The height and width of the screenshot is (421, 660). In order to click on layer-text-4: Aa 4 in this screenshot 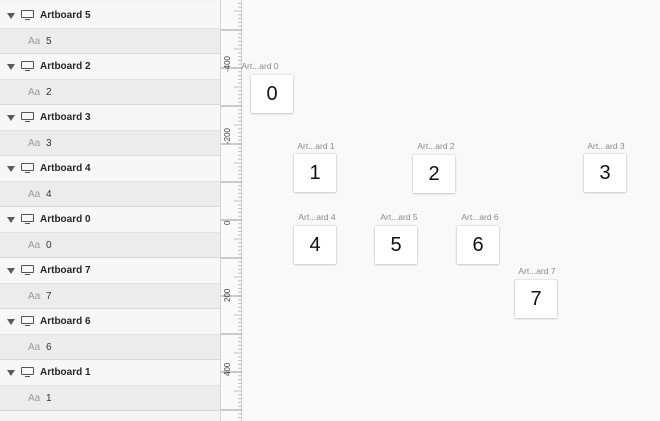, I will do `click(110, 194)`.